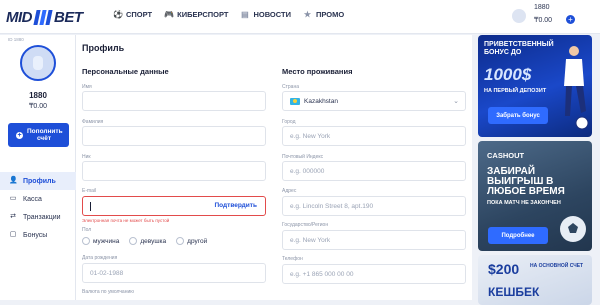 This screenshot has height=305, width=600. I want to click on sidebar-item-transactions: ⇄ Транзакции, so click(38, 217).